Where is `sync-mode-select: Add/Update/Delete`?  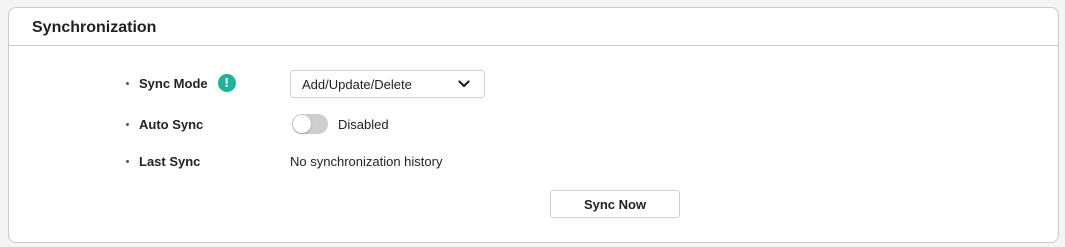 sync-mode-select: Add/Update/Delete is located at coordinates (387, 84).